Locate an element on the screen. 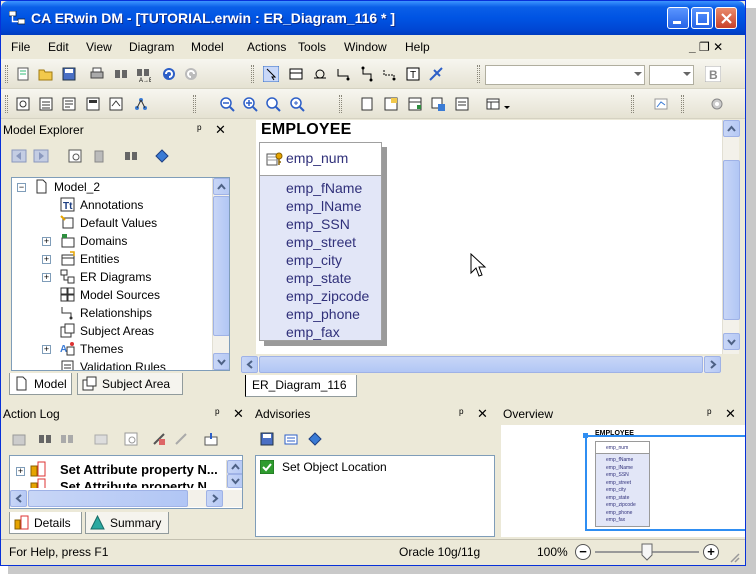 Image resolution: width=756 pixels, height=574 pixels. new-model-icon is located at coordinates (23, 74).